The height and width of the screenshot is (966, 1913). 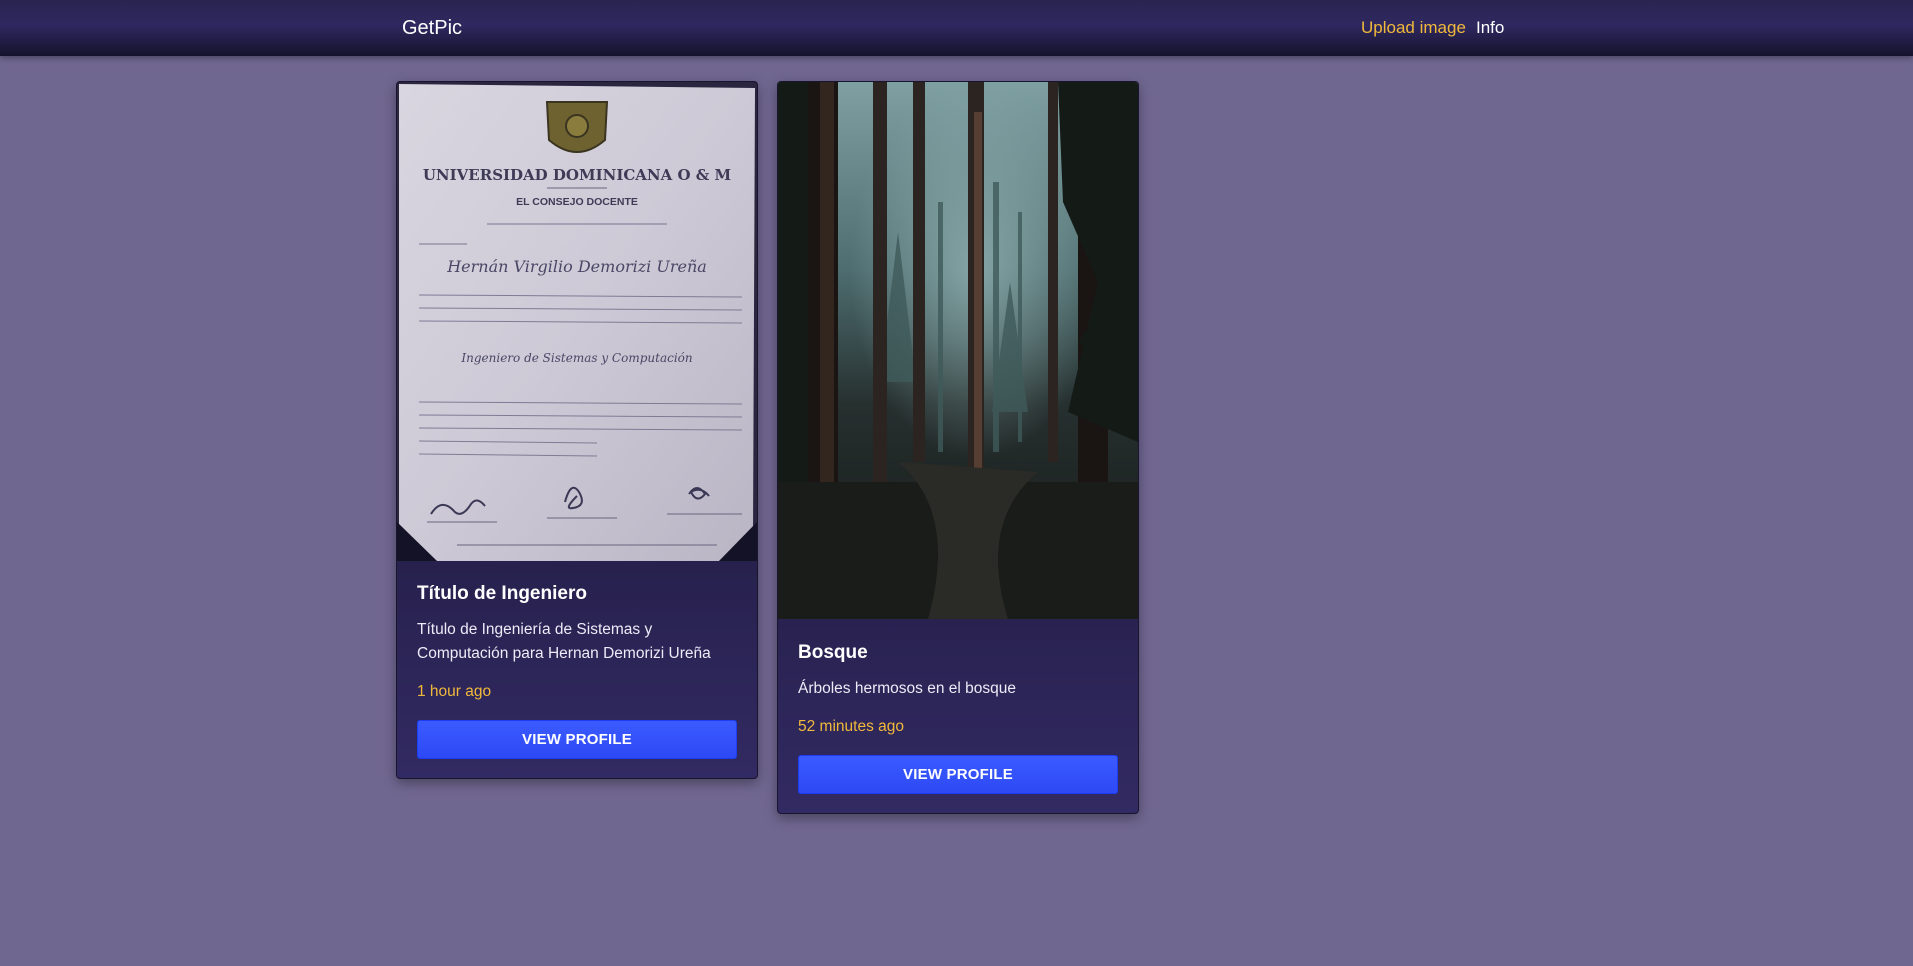 What do you see at coordinates (956, 28) in the screenshot?
I see `top-navbar: GetPic Upload image Info` at bounding box center [956, 28].